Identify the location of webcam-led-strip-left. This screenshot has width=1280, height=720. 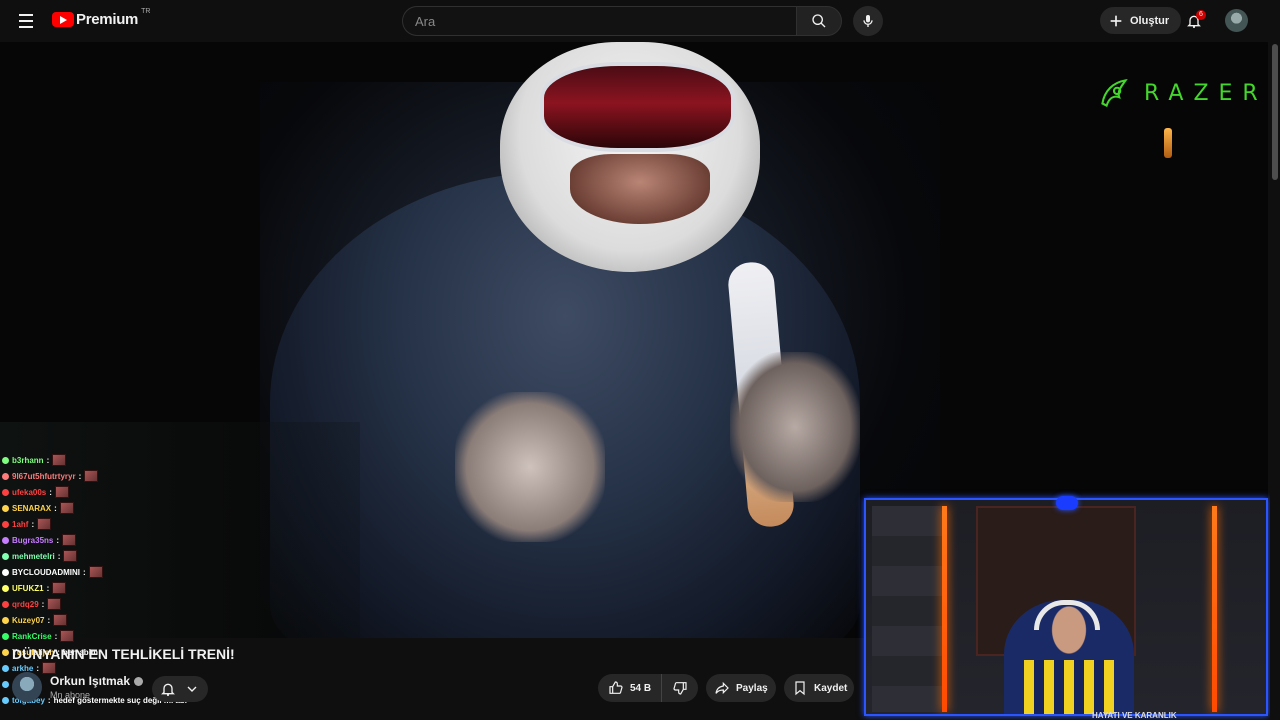
(944, 609).